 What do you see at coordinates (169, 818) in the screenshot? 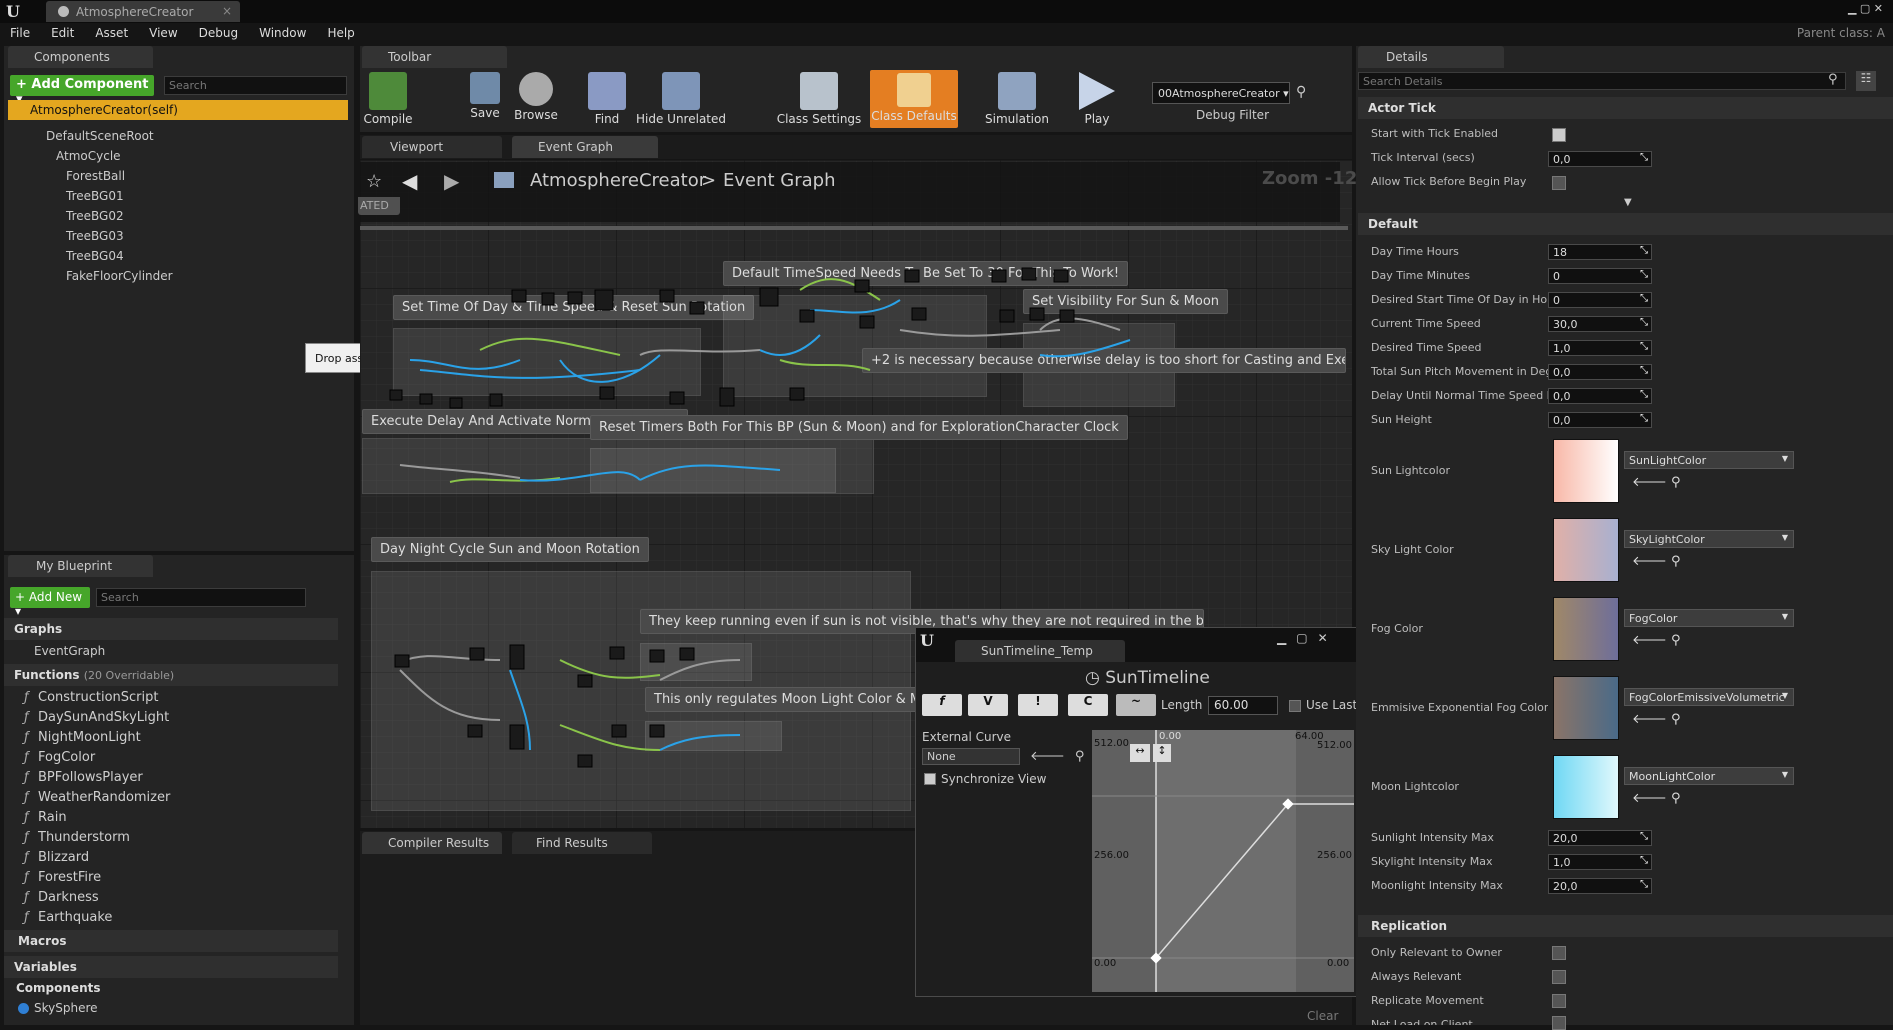
I see `function-item: Rain` at bounding box center [169, 818].